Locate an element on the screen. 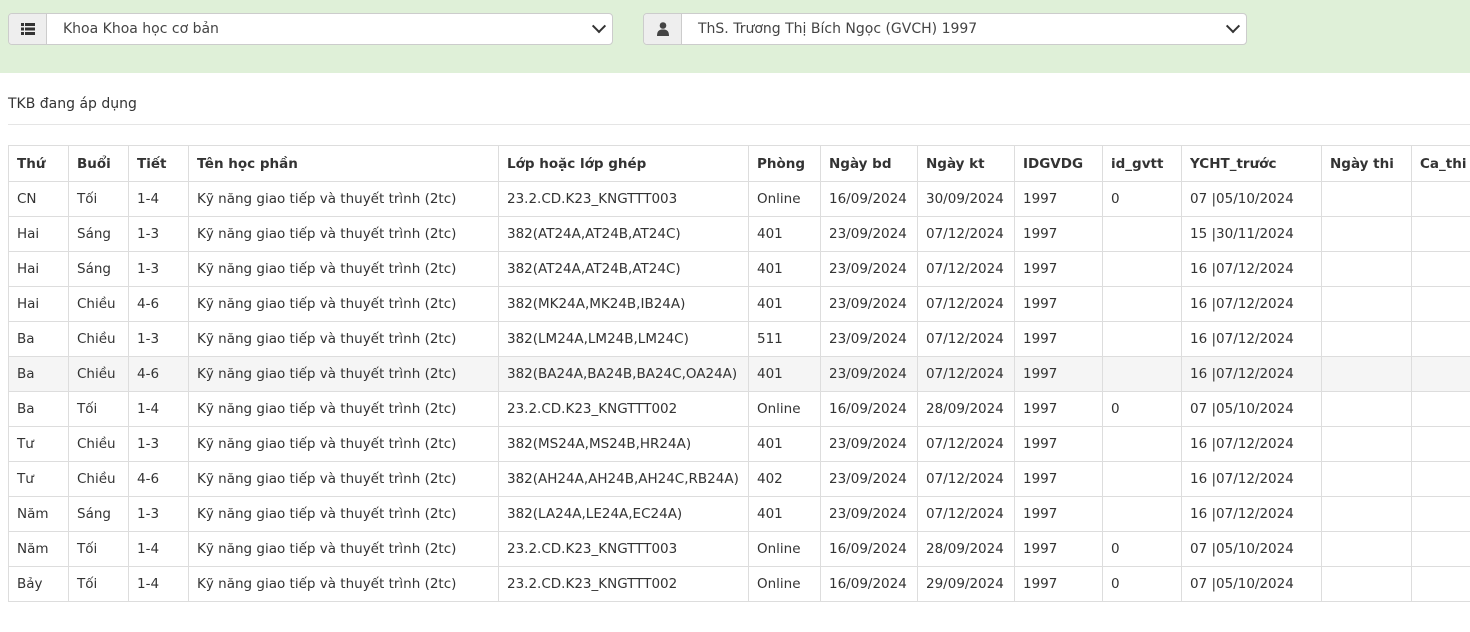  column-header: IDGVDG is located at coordinates (1058, 163).